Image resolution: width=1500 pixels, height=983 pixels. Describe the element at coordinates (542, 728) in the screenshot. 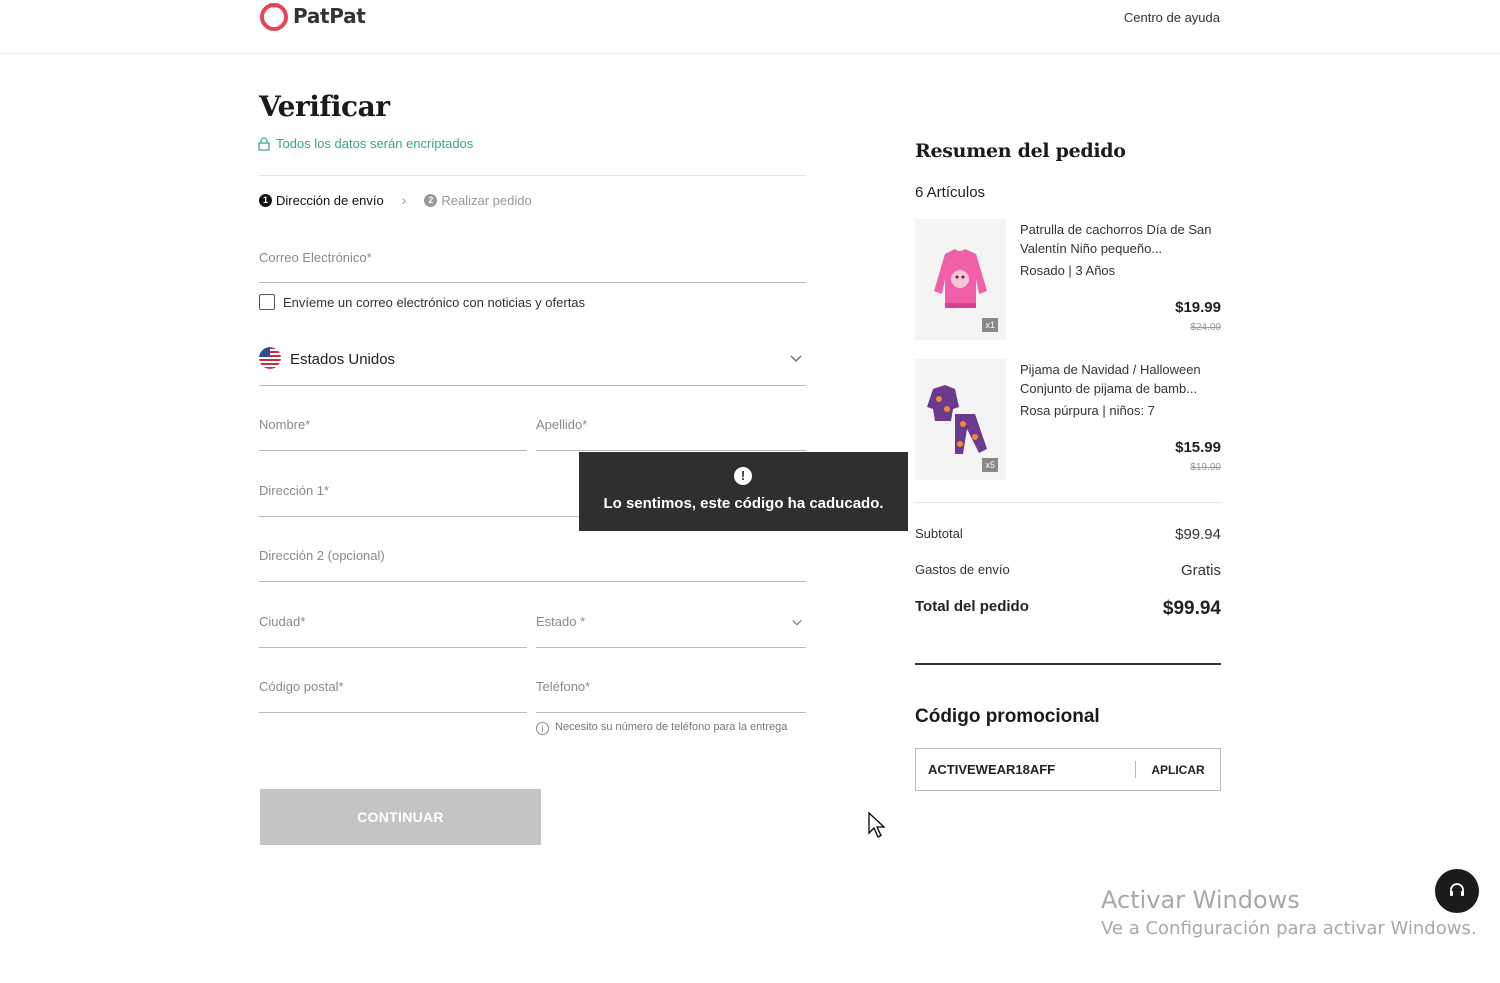

I see `info-icon: i` at that location.